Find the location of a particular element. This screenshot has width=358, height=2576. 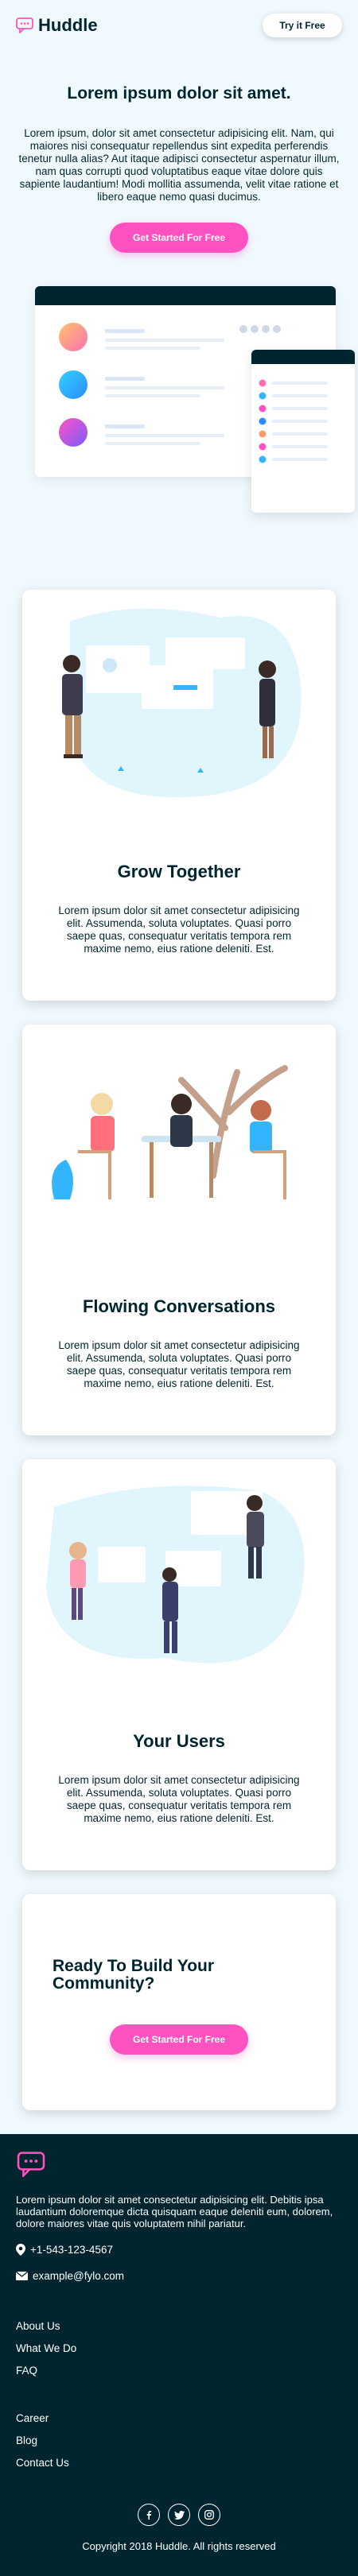

footer-link-faq: FAQ is located at coordinates (179, 2371).